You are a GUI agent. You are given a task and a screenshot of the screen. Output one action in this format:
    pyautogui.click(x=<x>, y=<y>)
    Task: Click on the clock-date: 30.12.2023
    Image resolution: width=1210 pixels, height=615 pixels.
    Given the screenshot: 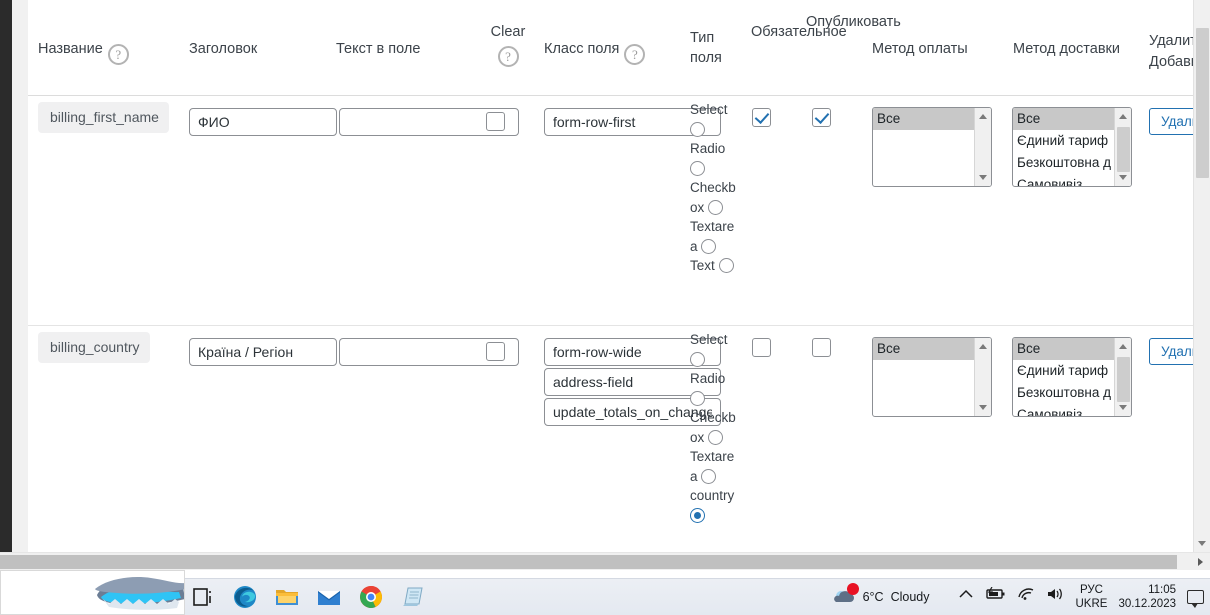 What is the action you would take?
    pyautogui.click(x=1147, y=603)
    